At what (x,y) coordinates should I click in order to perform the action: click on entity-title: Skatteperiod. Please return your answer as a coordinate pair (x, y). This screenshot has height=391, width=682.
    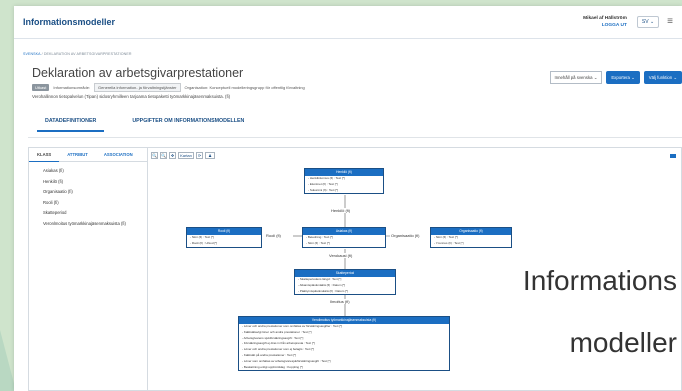
    Looking at the image, I should click on (345, 273).